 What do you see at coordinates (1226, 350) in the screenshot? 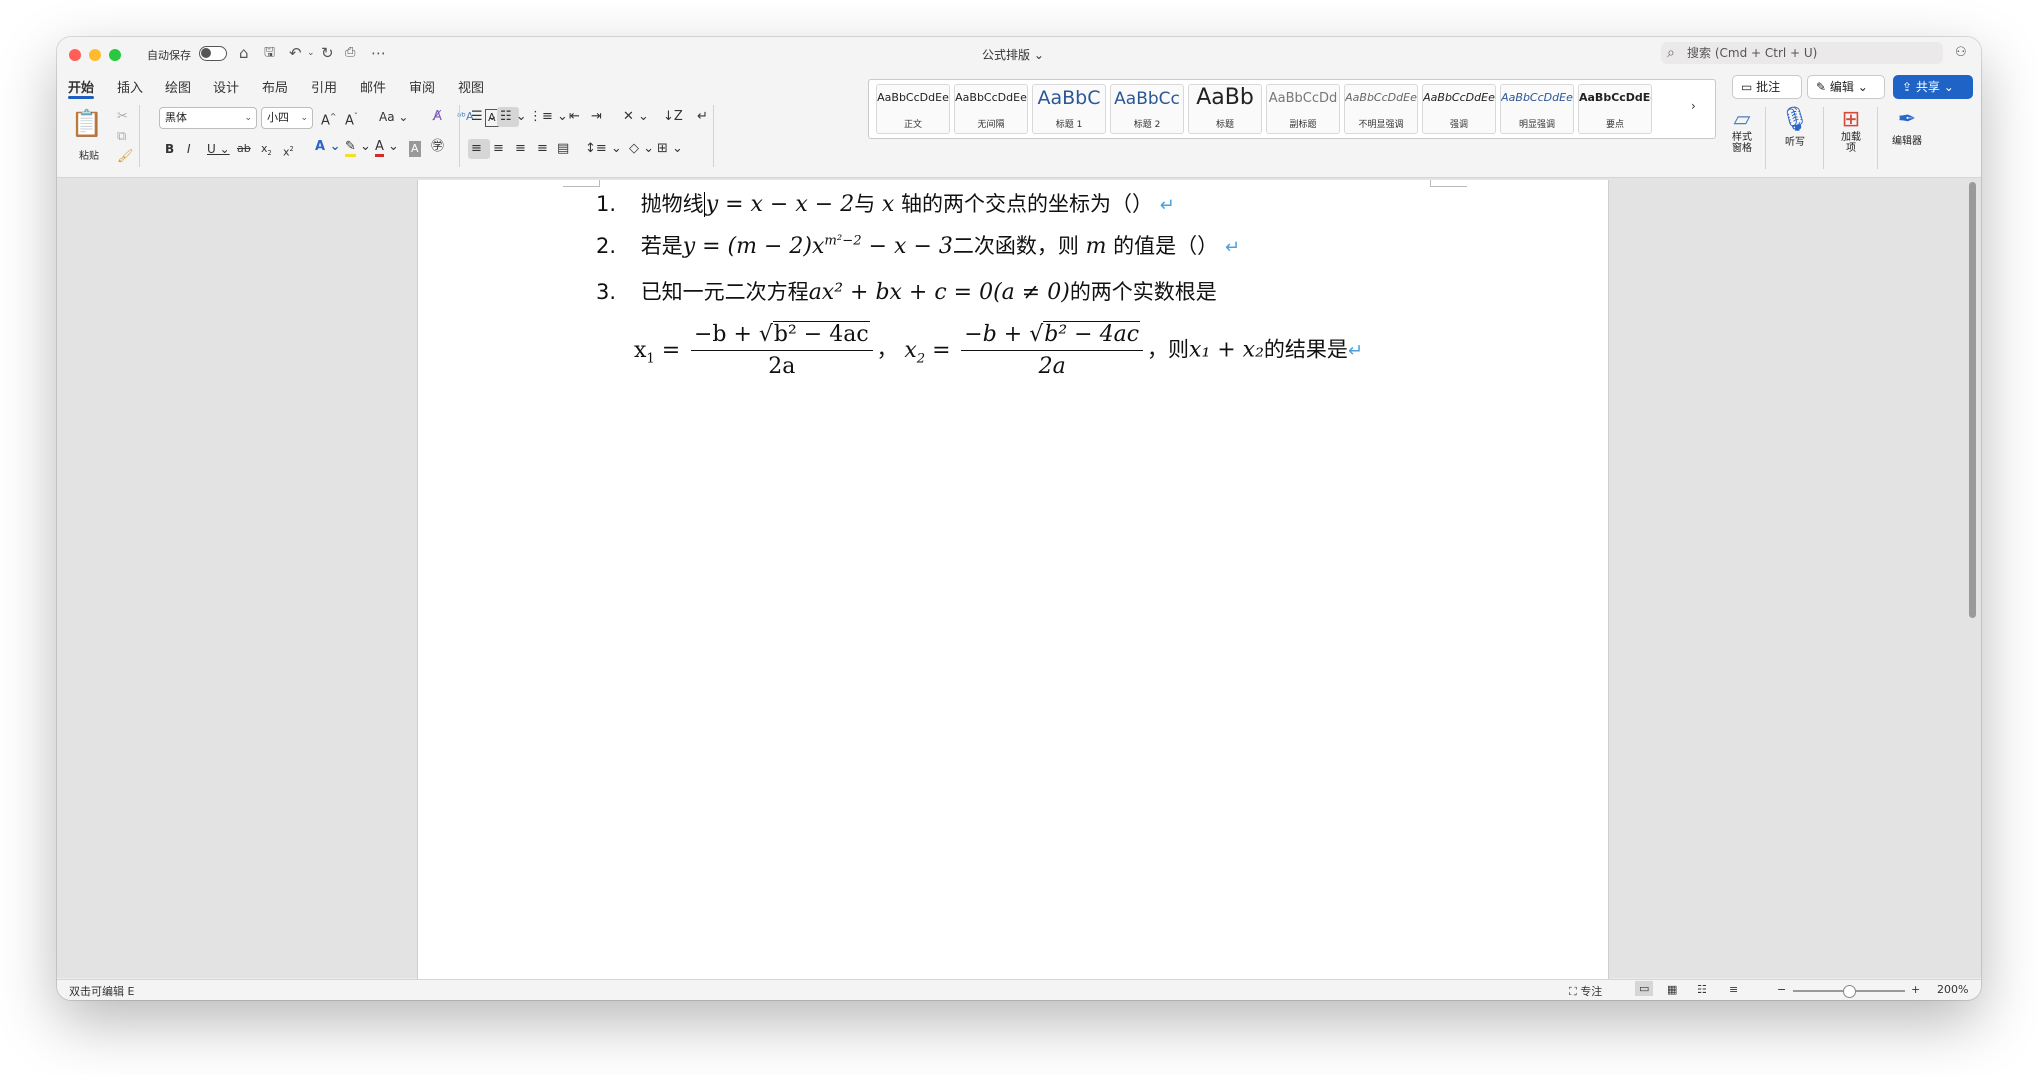
I see `q3-sum-expression: x₁ + x₂` at bounding box center [1226, 350].